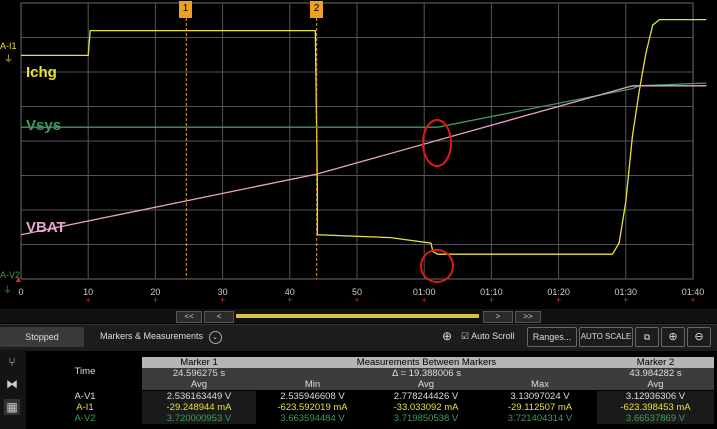 This screenshot has height=429, width=717. I want to click on col-avg-marker2: Avg, so click(655, 384).